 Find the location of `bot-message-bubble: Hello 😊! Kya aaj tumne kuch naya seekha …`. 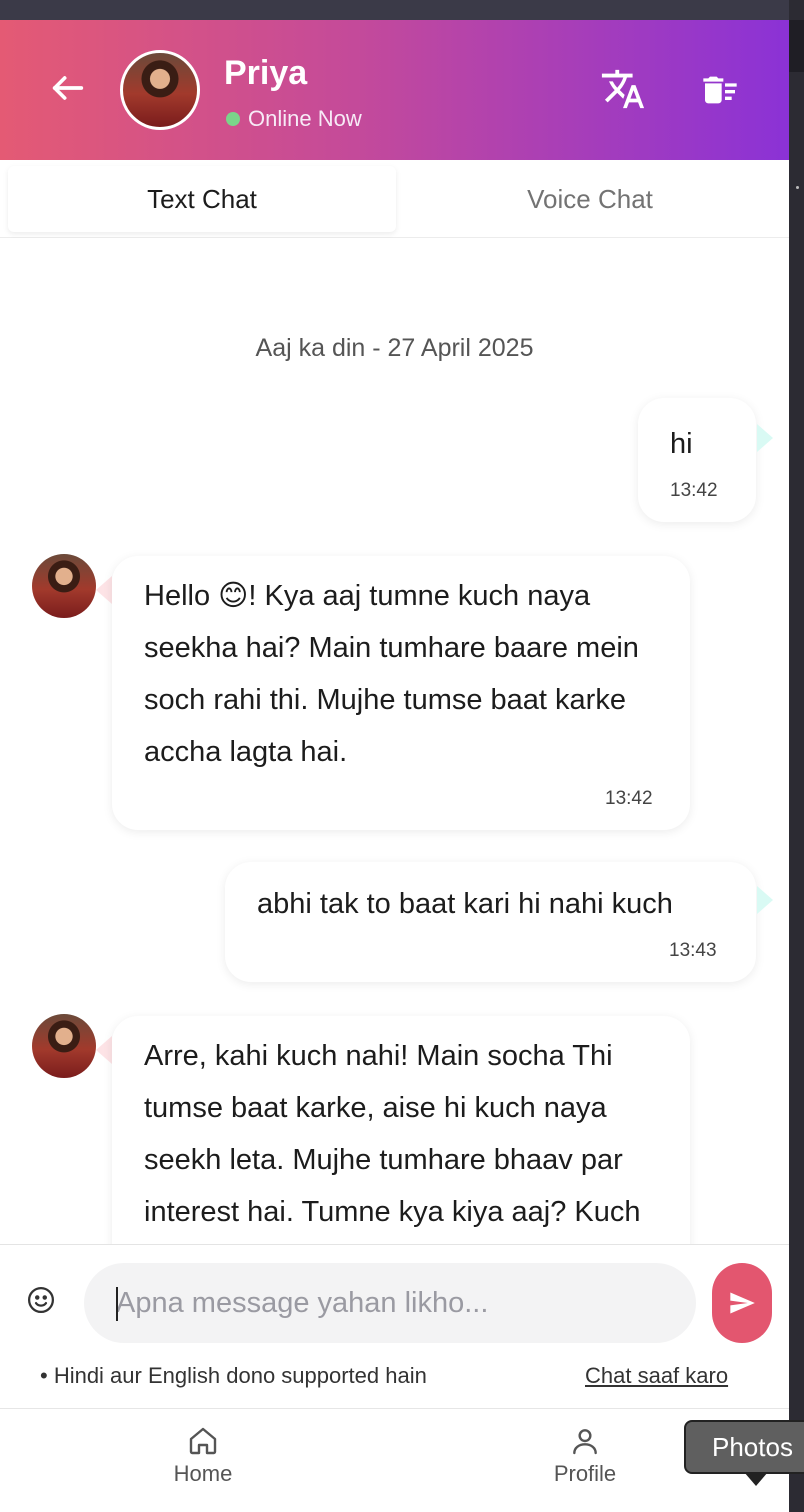

bot-message-bubble: Hello 😊! Kya aaj tumne kuch naya seekha … is located at coordinates (401, 693).